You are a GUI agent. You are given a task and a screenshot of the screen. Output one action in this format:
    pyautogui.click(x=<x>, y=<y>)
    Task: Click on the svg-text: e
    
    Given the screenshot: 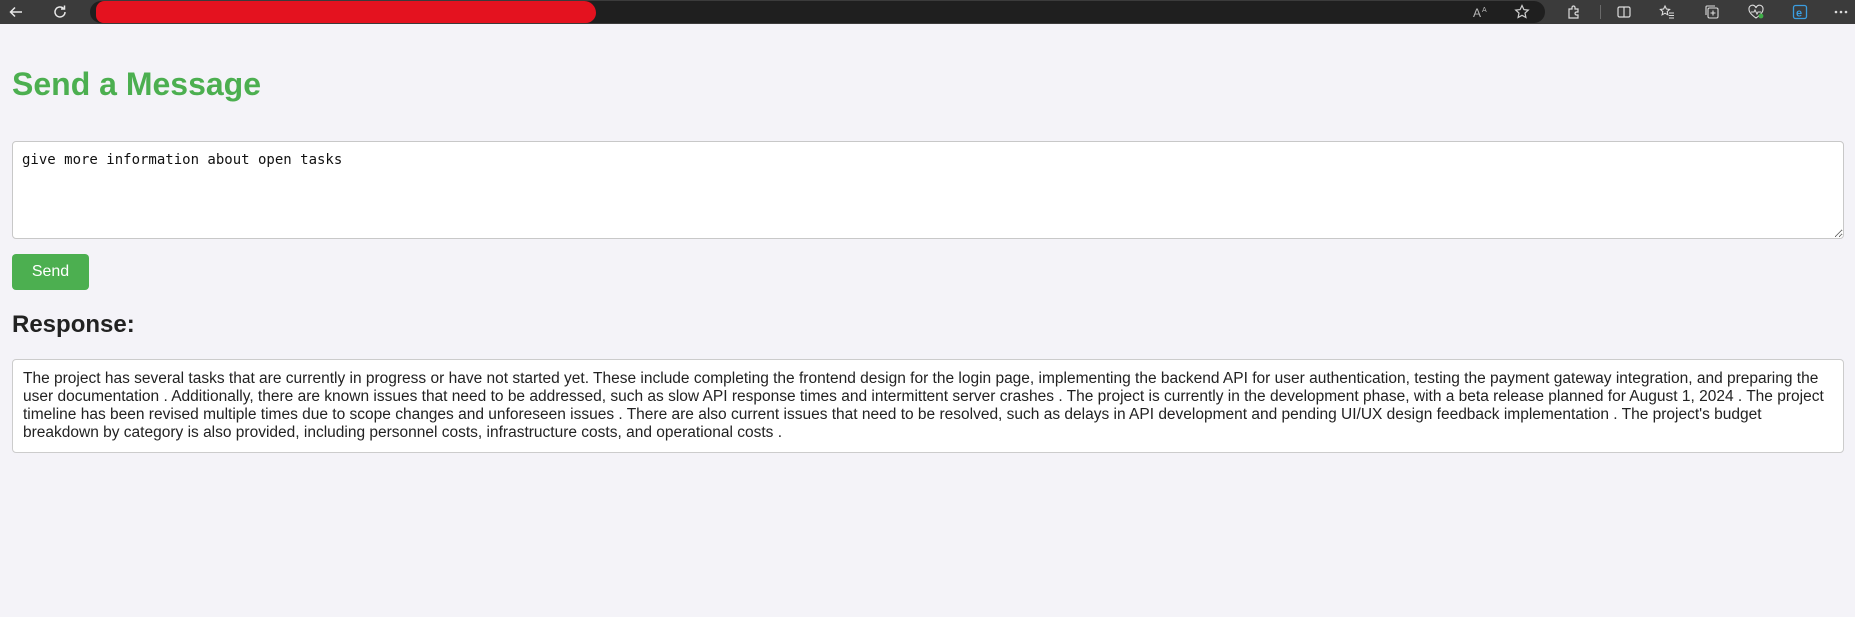 What is the action you would take?
    pyautogui.click(x=1799, y=14)
    